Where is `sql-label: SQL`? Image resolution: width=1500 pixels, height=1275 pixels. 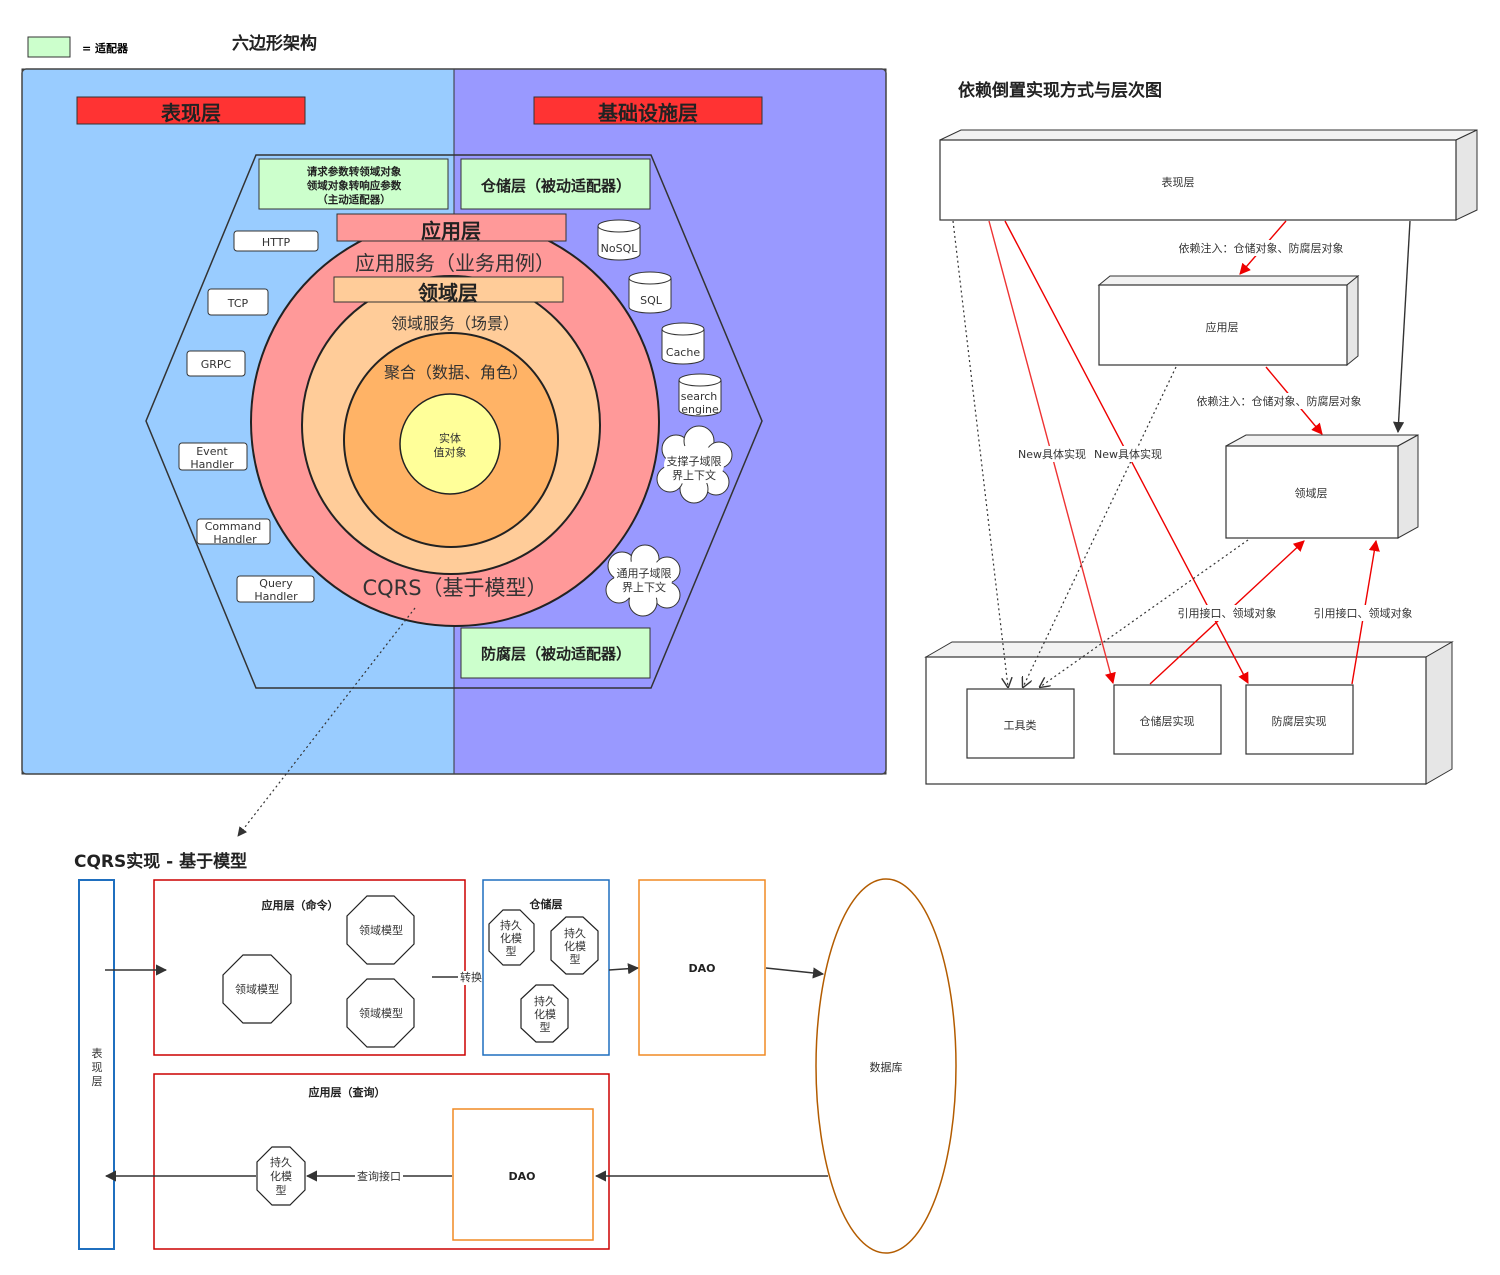 sql-label: SQL is located at coordinates (651, 300).